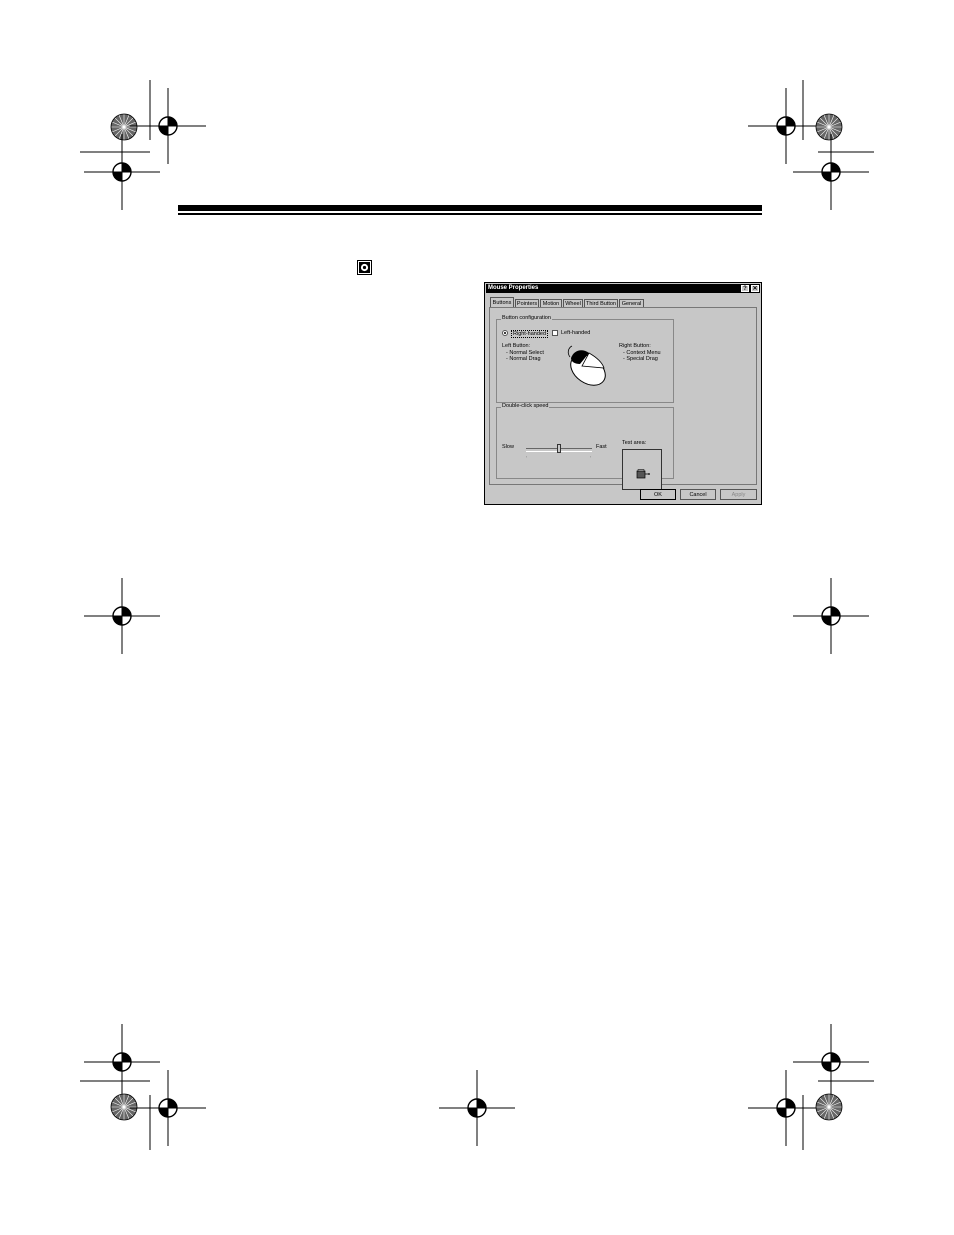 This screenshot has width=954, height=1235. What do you see at coordinates (698, 494) in the screenshot?
I see `cancel-button: Cancel` at bounding box center [698, 494].